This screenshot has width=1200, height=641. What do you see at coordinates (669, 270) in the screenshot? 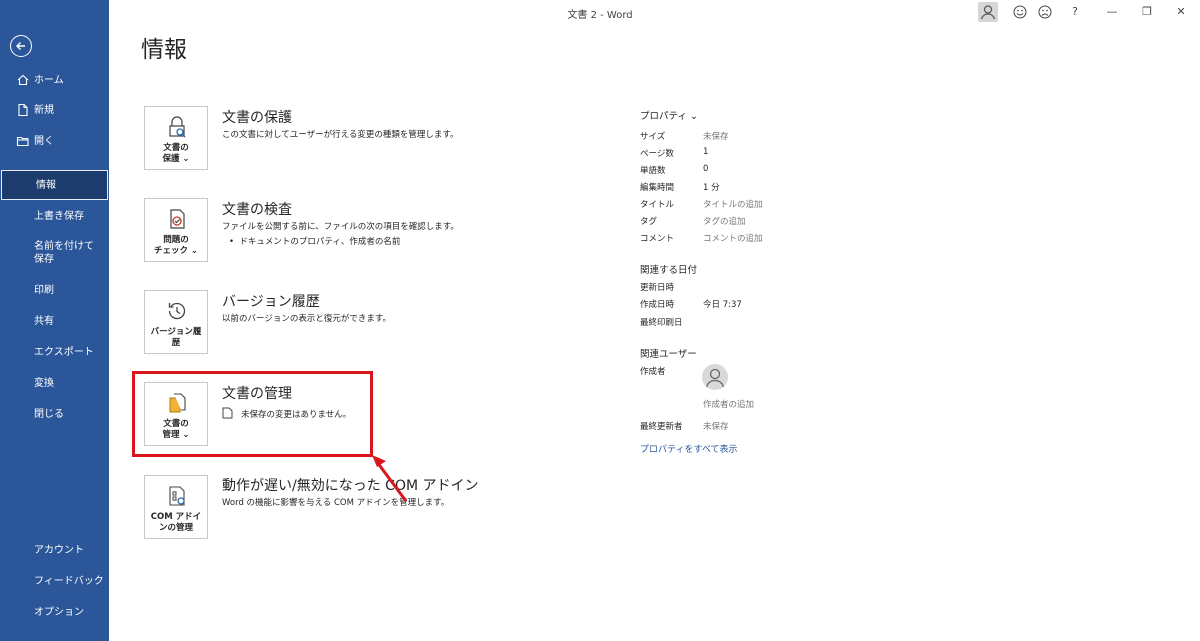
I see `related-dates-header: 関連する日付` at bounding box center [669, 270].